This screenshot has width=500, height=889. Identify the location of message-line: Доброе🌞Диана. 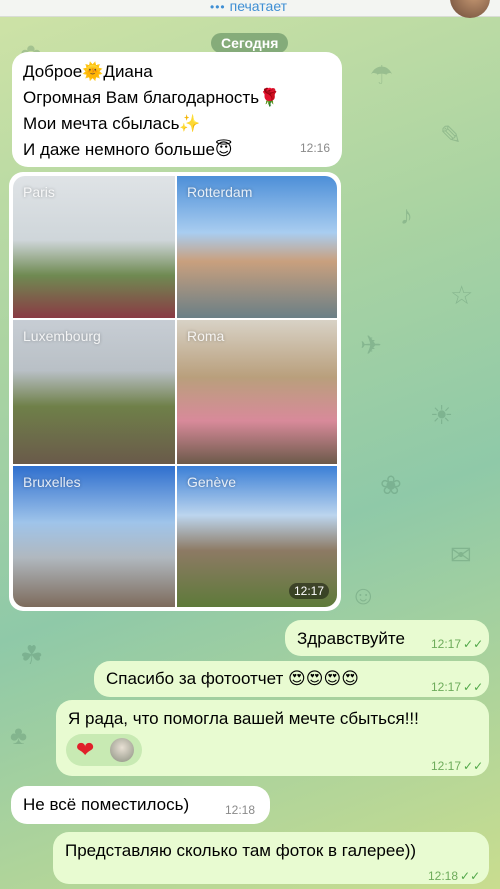
(88, 71).